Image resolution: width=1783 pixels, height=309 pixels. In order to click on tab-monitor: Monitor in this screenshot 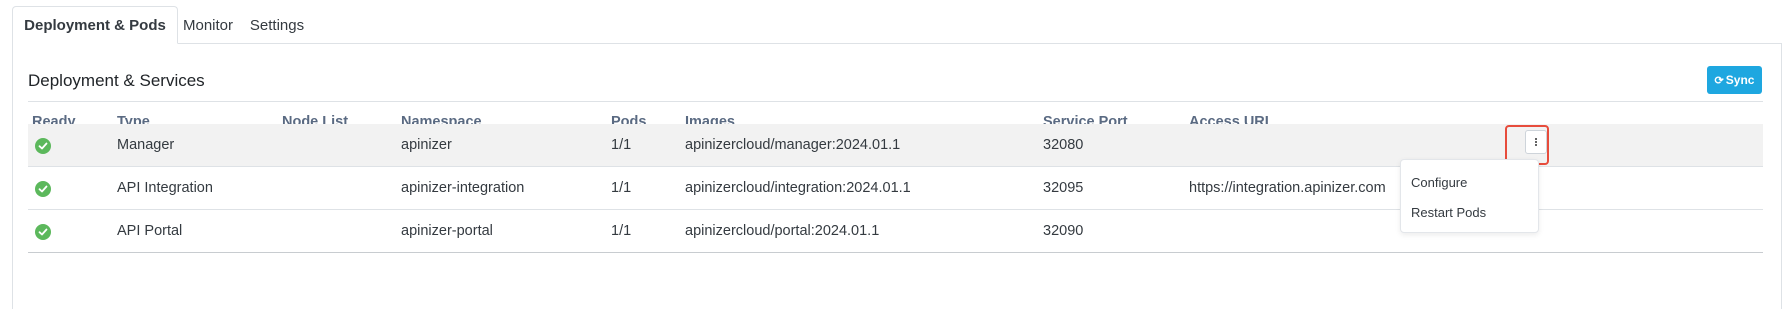, I will do `click(208, 25)`.